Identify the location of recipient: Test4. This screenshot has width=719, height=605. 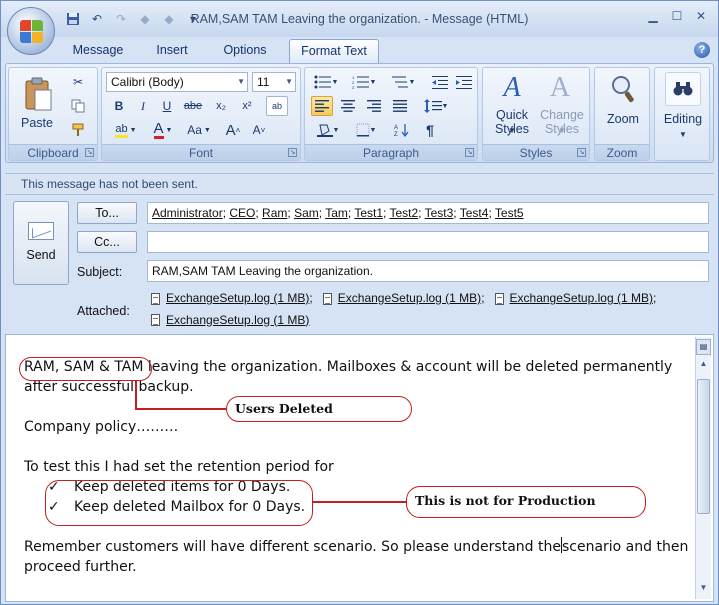
(474, 213).